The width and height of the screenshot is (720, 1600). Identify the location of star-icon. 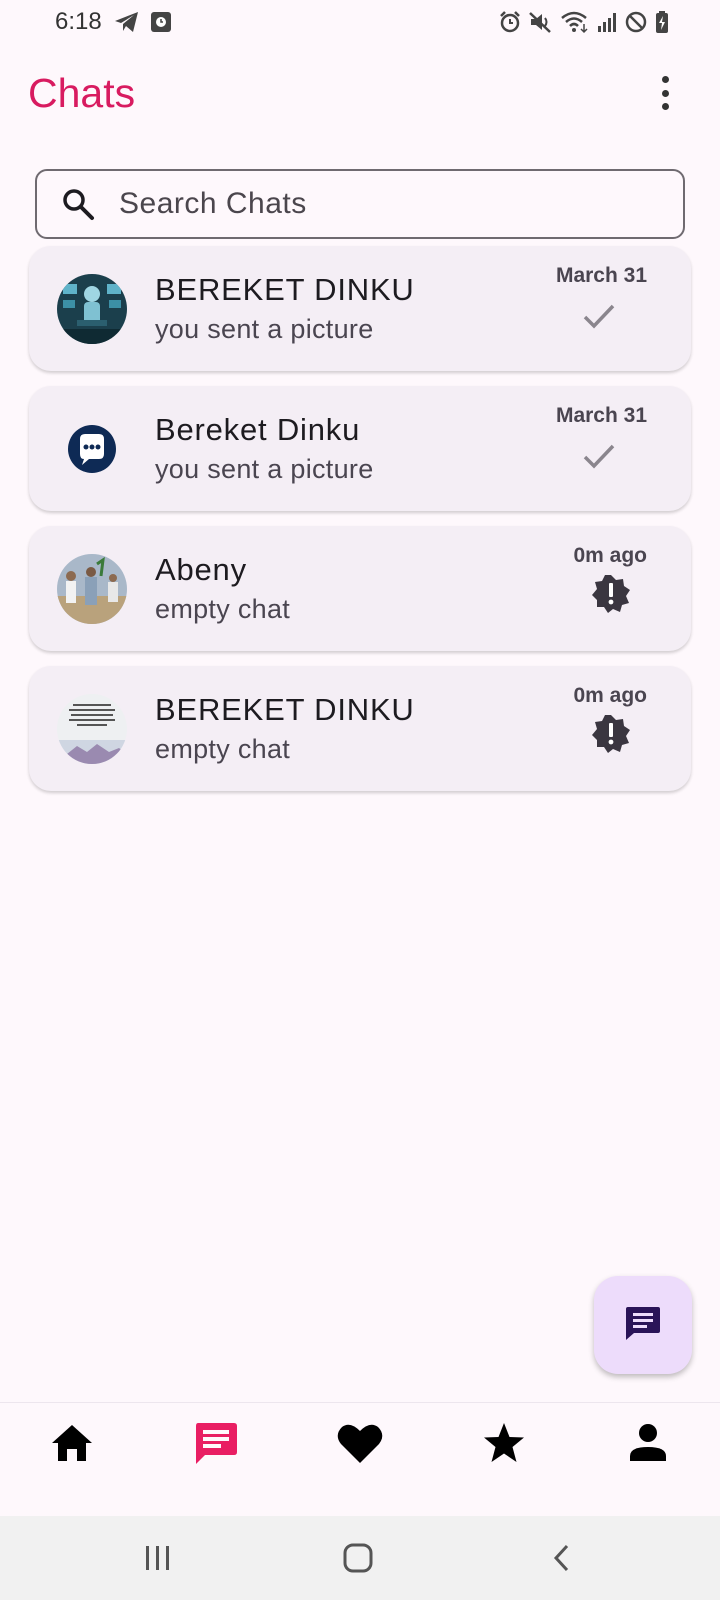
(504, 1445).